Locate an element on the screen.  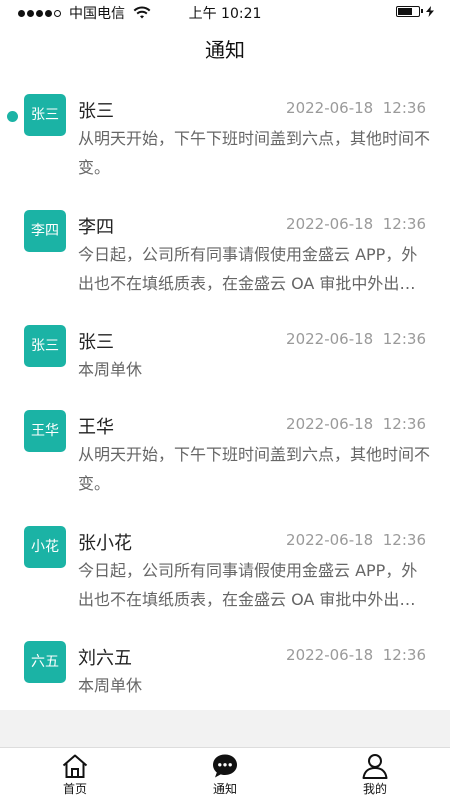
user-icon is located at coordinates (375, 766).